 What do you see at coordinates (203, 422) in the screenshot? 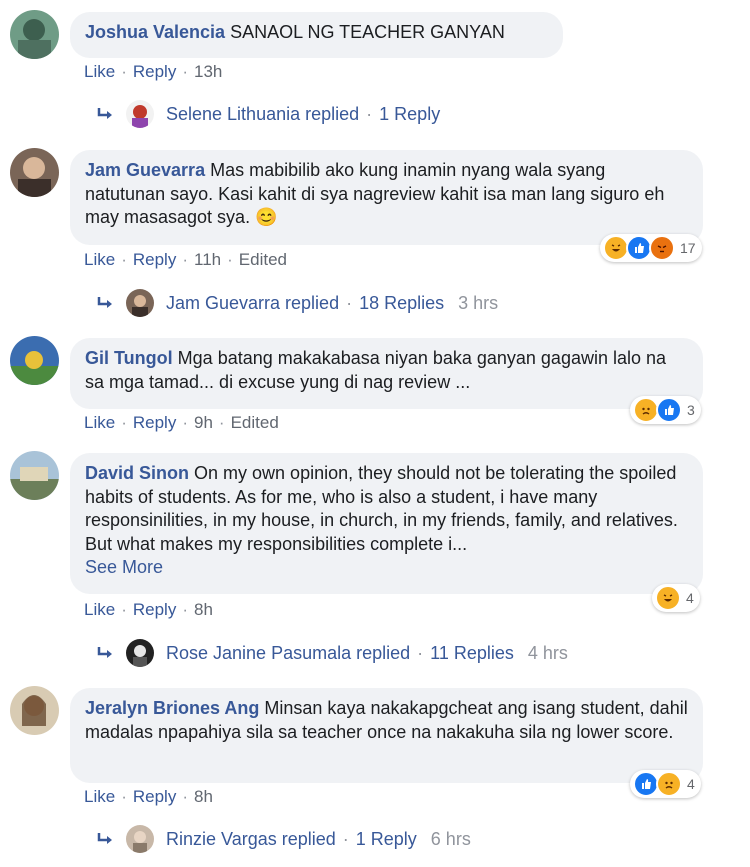
I see `comment-time: 9h` at bounding box center [203, 422].